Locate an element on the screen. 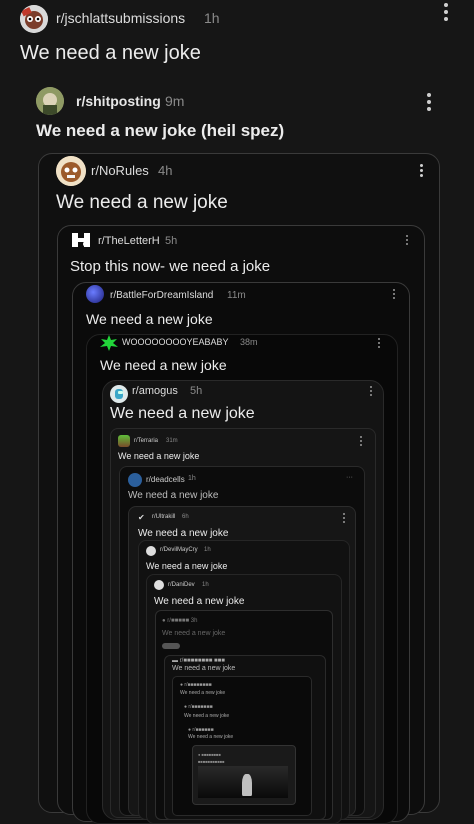  post-5-time: 38m is located at coordinates (249, 342).